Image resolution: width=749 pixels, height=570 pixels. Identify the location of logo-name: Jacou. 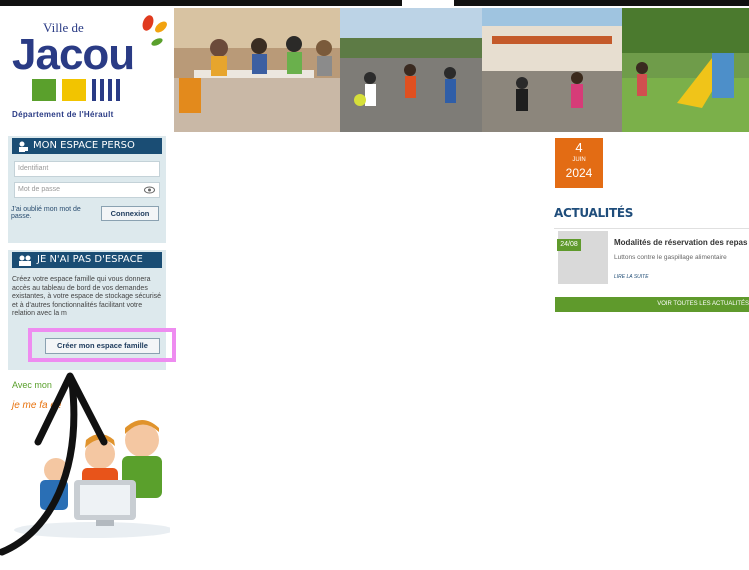
(73, 54).